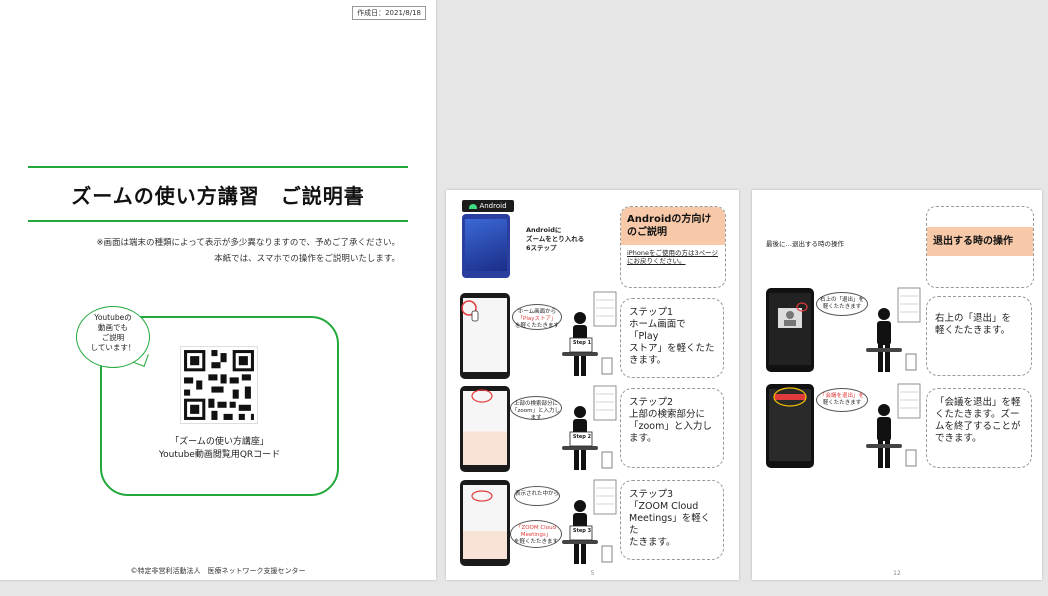  I want to click on youtube-bubble: Youtubeの 動画でも ご説明 しています！, so click(113, 337).